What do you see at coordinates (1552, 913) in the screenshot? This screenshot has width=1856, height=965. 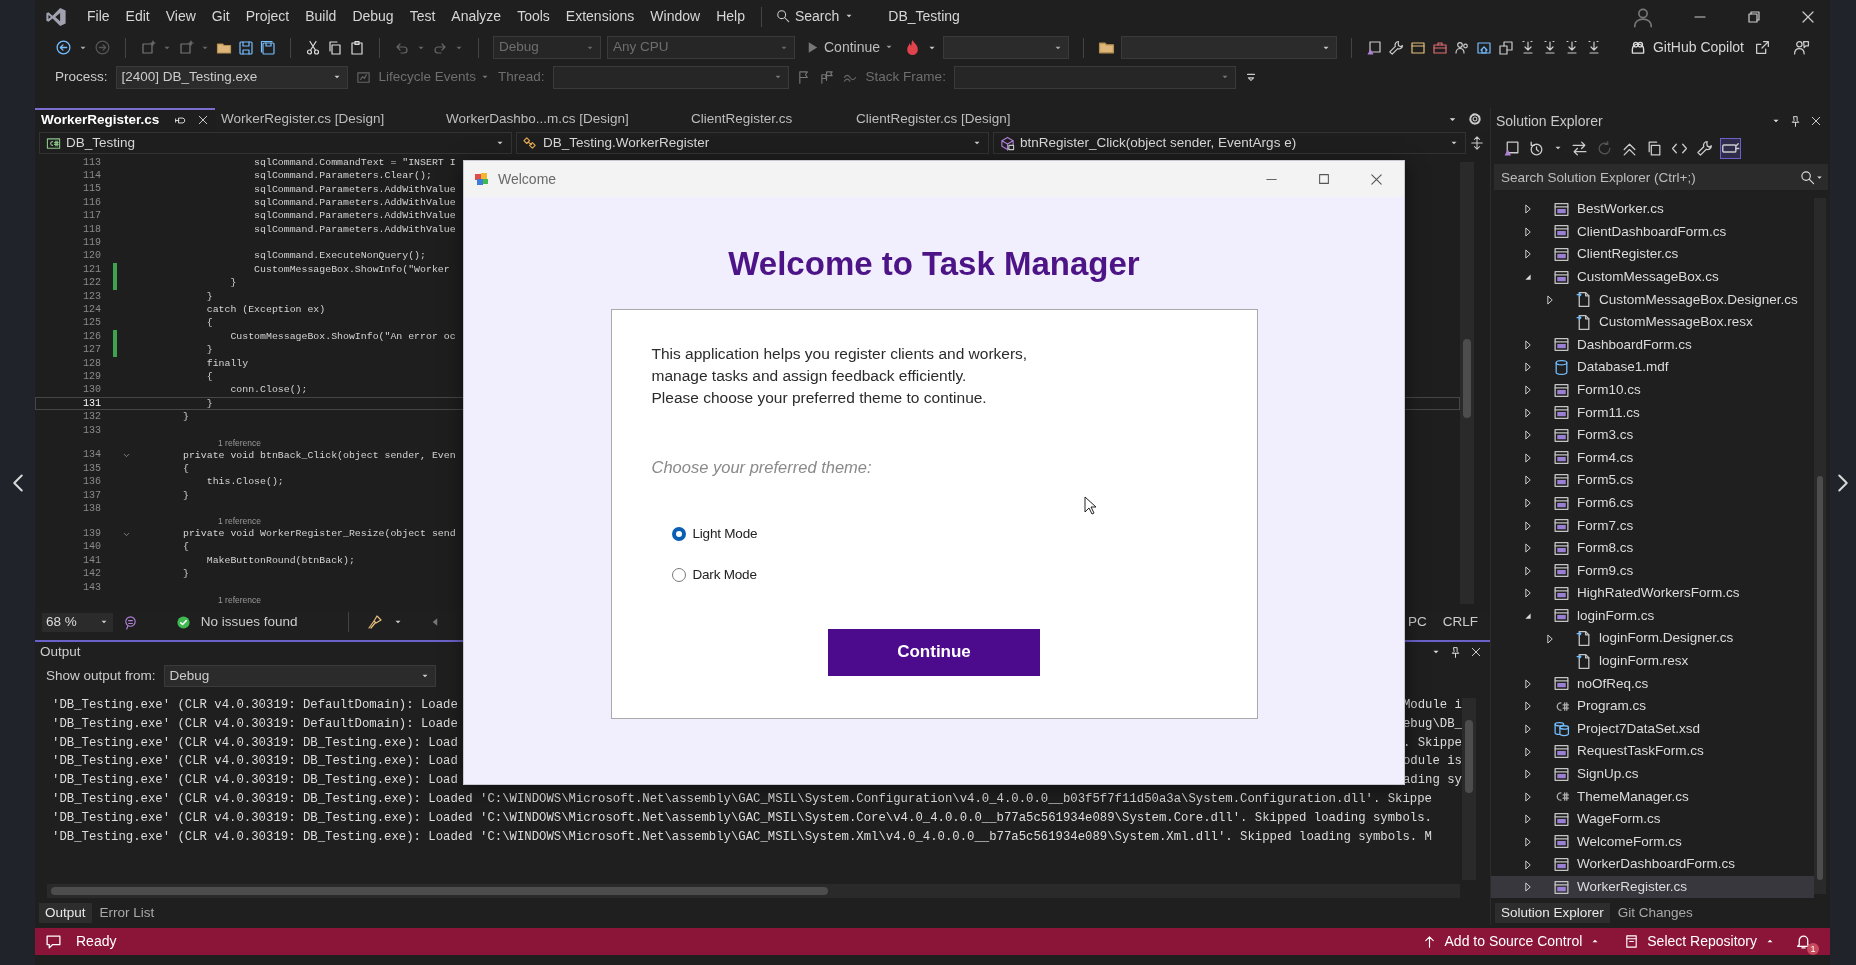 I see `panel-tab: Solution Explorer` at bounding box center [1552, 913].